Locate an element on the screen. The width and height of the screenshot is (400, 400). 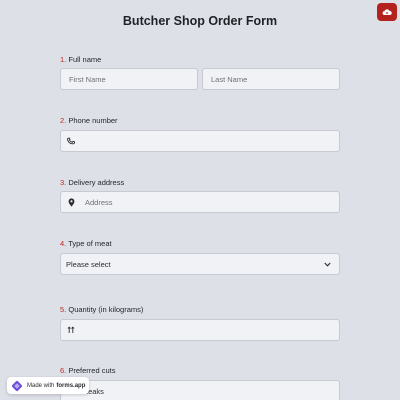
question-label: 1. Full name is located at coordinates (200, 59).